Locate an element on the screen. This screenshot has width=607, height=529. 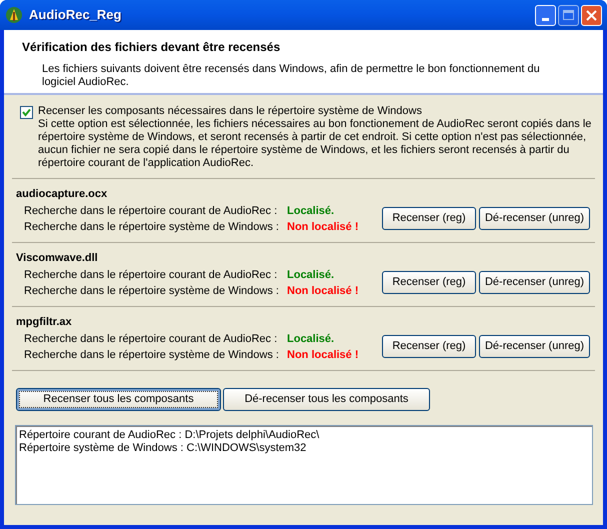
checkbox is located at coordinates (26, 112).